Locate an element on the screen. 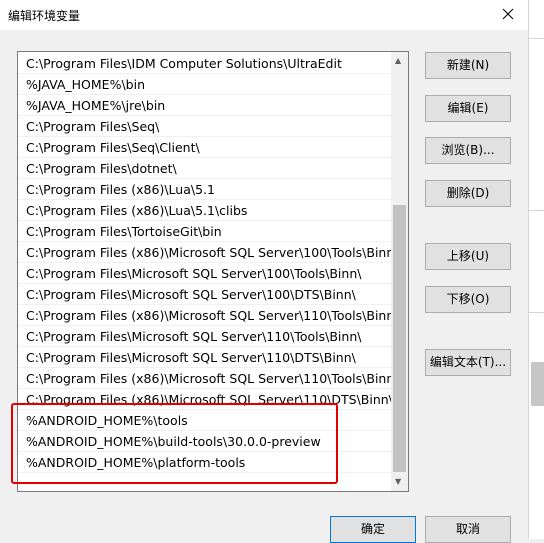  background-scrollbar-thumb is located at coordinates (537, 384).